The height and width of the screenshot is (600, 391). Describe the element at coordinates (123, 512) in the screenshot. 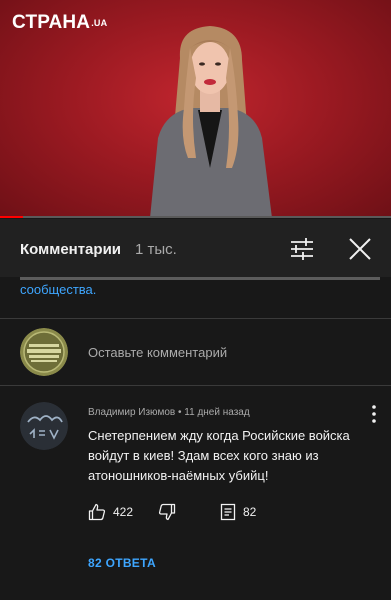

I see `like-count: 422` at that location.